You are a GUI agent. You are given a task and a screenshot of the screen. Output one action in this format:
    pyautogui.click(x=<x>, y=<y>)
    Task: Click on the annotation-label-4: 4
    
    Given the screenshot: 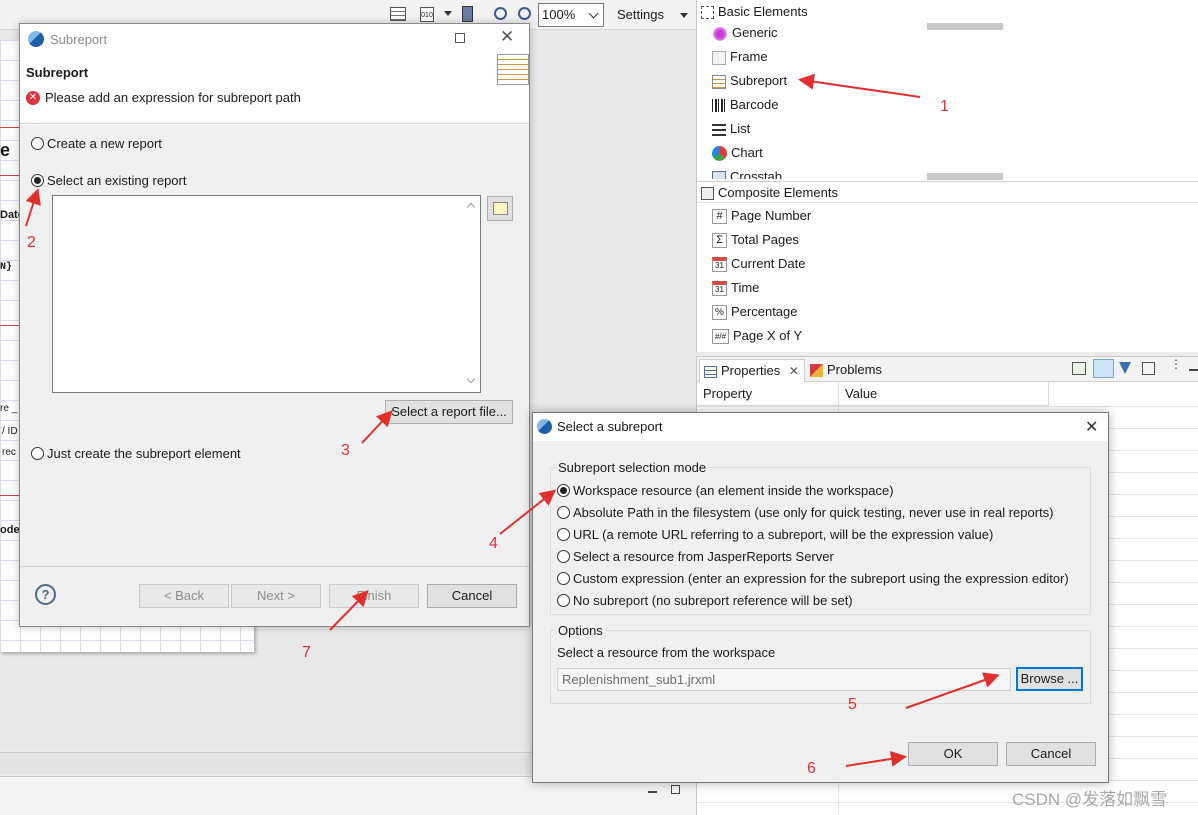 What is the action you would take?
    pyautogui.click(x=493, y=543)
    